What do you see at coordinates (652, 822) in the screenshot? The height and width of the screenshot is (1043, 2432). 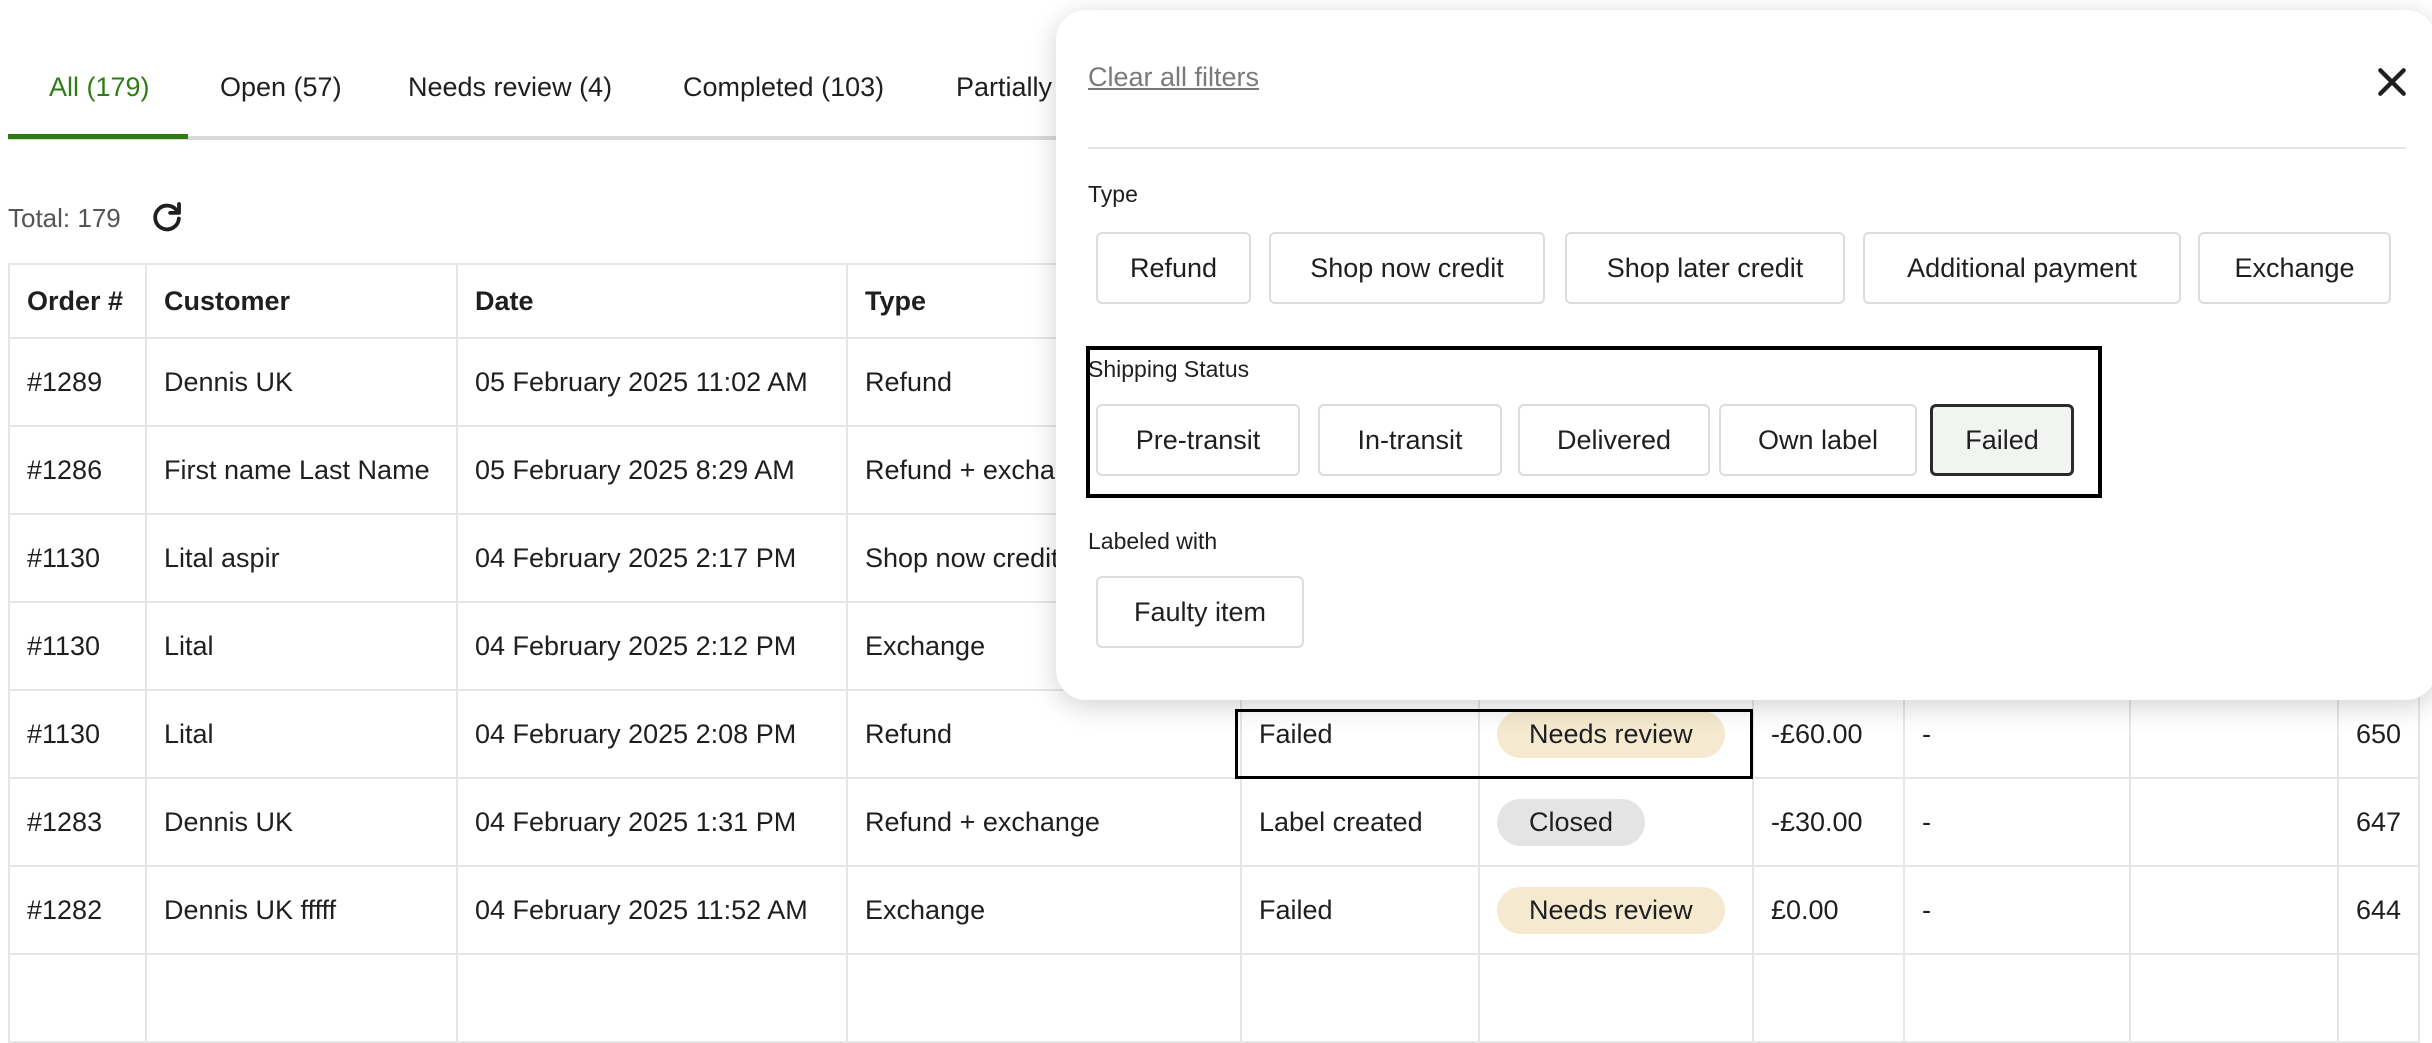 I see `cell-date: 04 February 2025 1:31 PM` at bounding box center [652, 822].